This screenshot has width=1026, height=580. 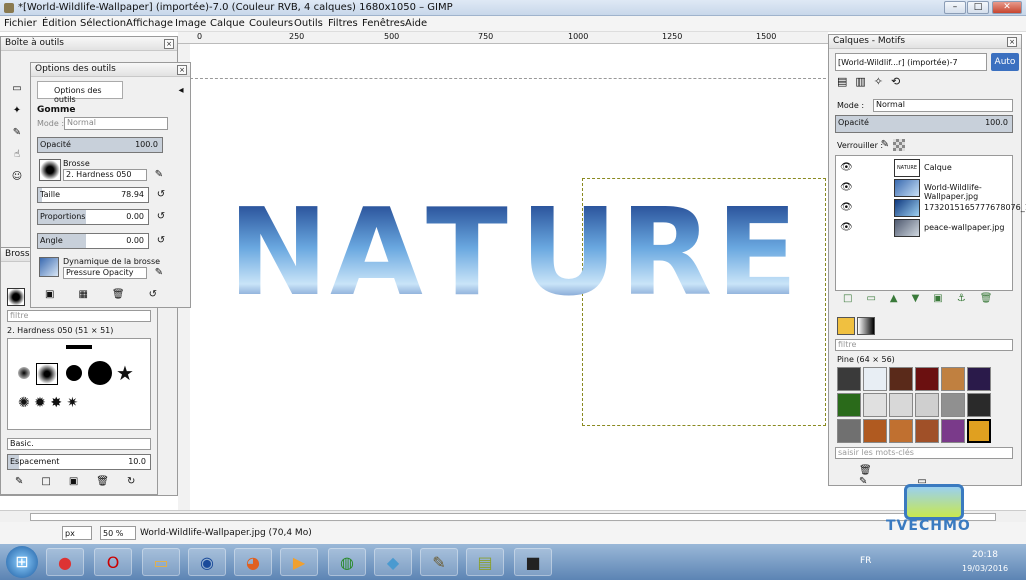 I want to click on menu-view: Affichage, so click(x=149, y=23).